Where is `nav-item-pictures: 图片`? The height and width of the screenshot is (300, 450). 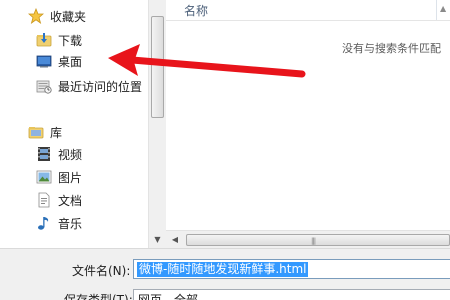 nav-item-pictures: 图片 is located at coordinates (59, 177).